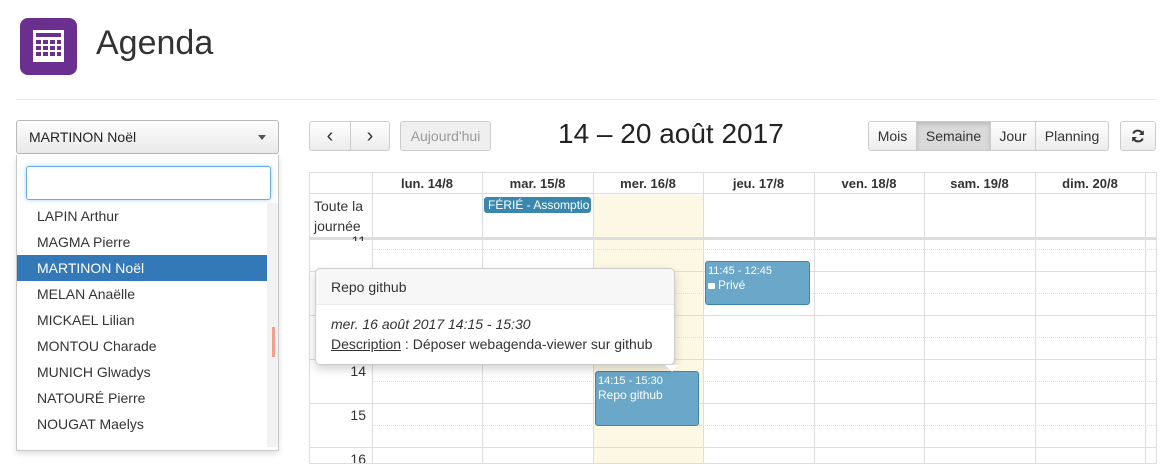 The height and width of the screenshot is (464, 1168). Describe the element at coordinates (272, 325) in the screenshot. I see `dropdown-scrollbar` at that location.